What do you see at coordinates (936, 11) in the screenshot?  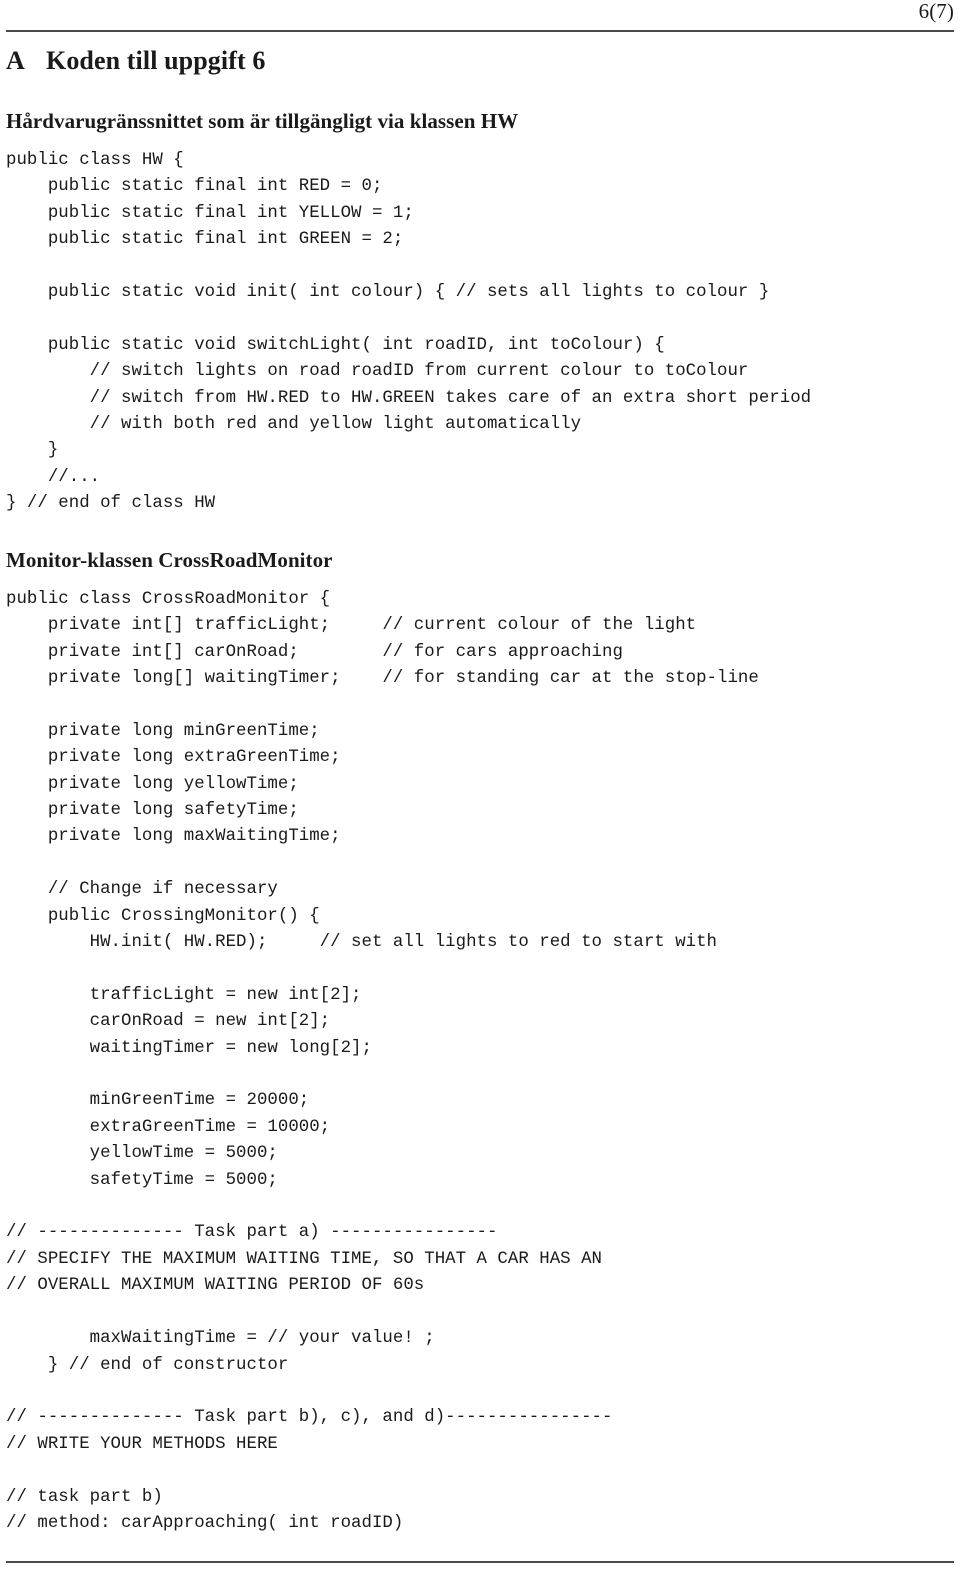 I see `page-number: 6(7)` at bounding box center [936, 11].